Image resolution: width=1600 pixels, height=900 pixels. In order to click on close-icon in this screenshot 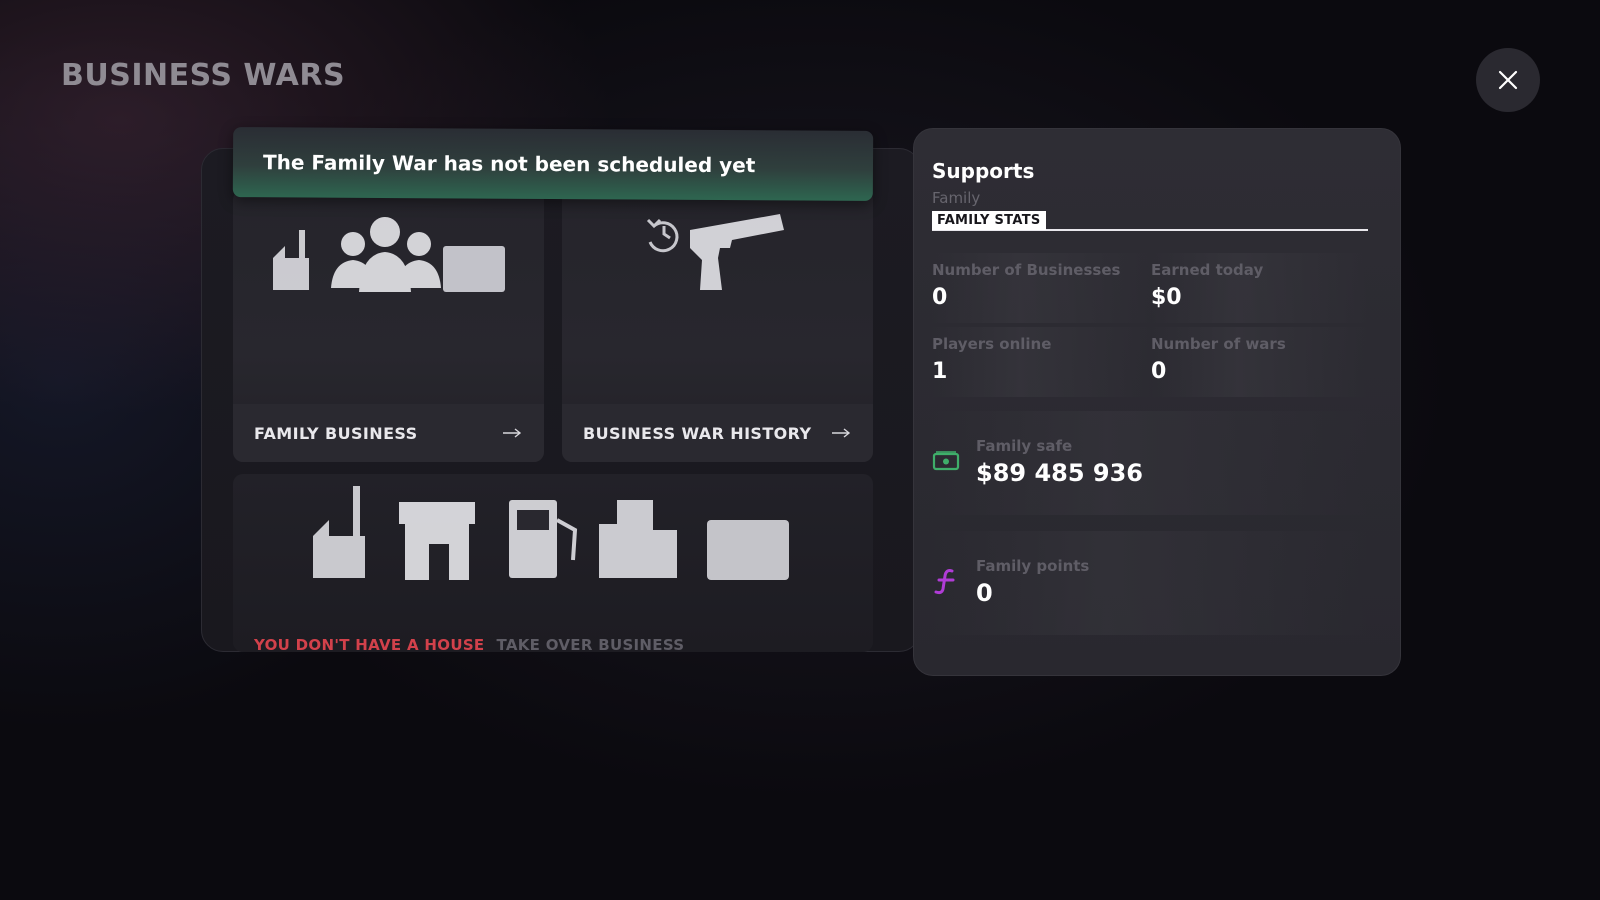, I will do `click(1508, 80)`.